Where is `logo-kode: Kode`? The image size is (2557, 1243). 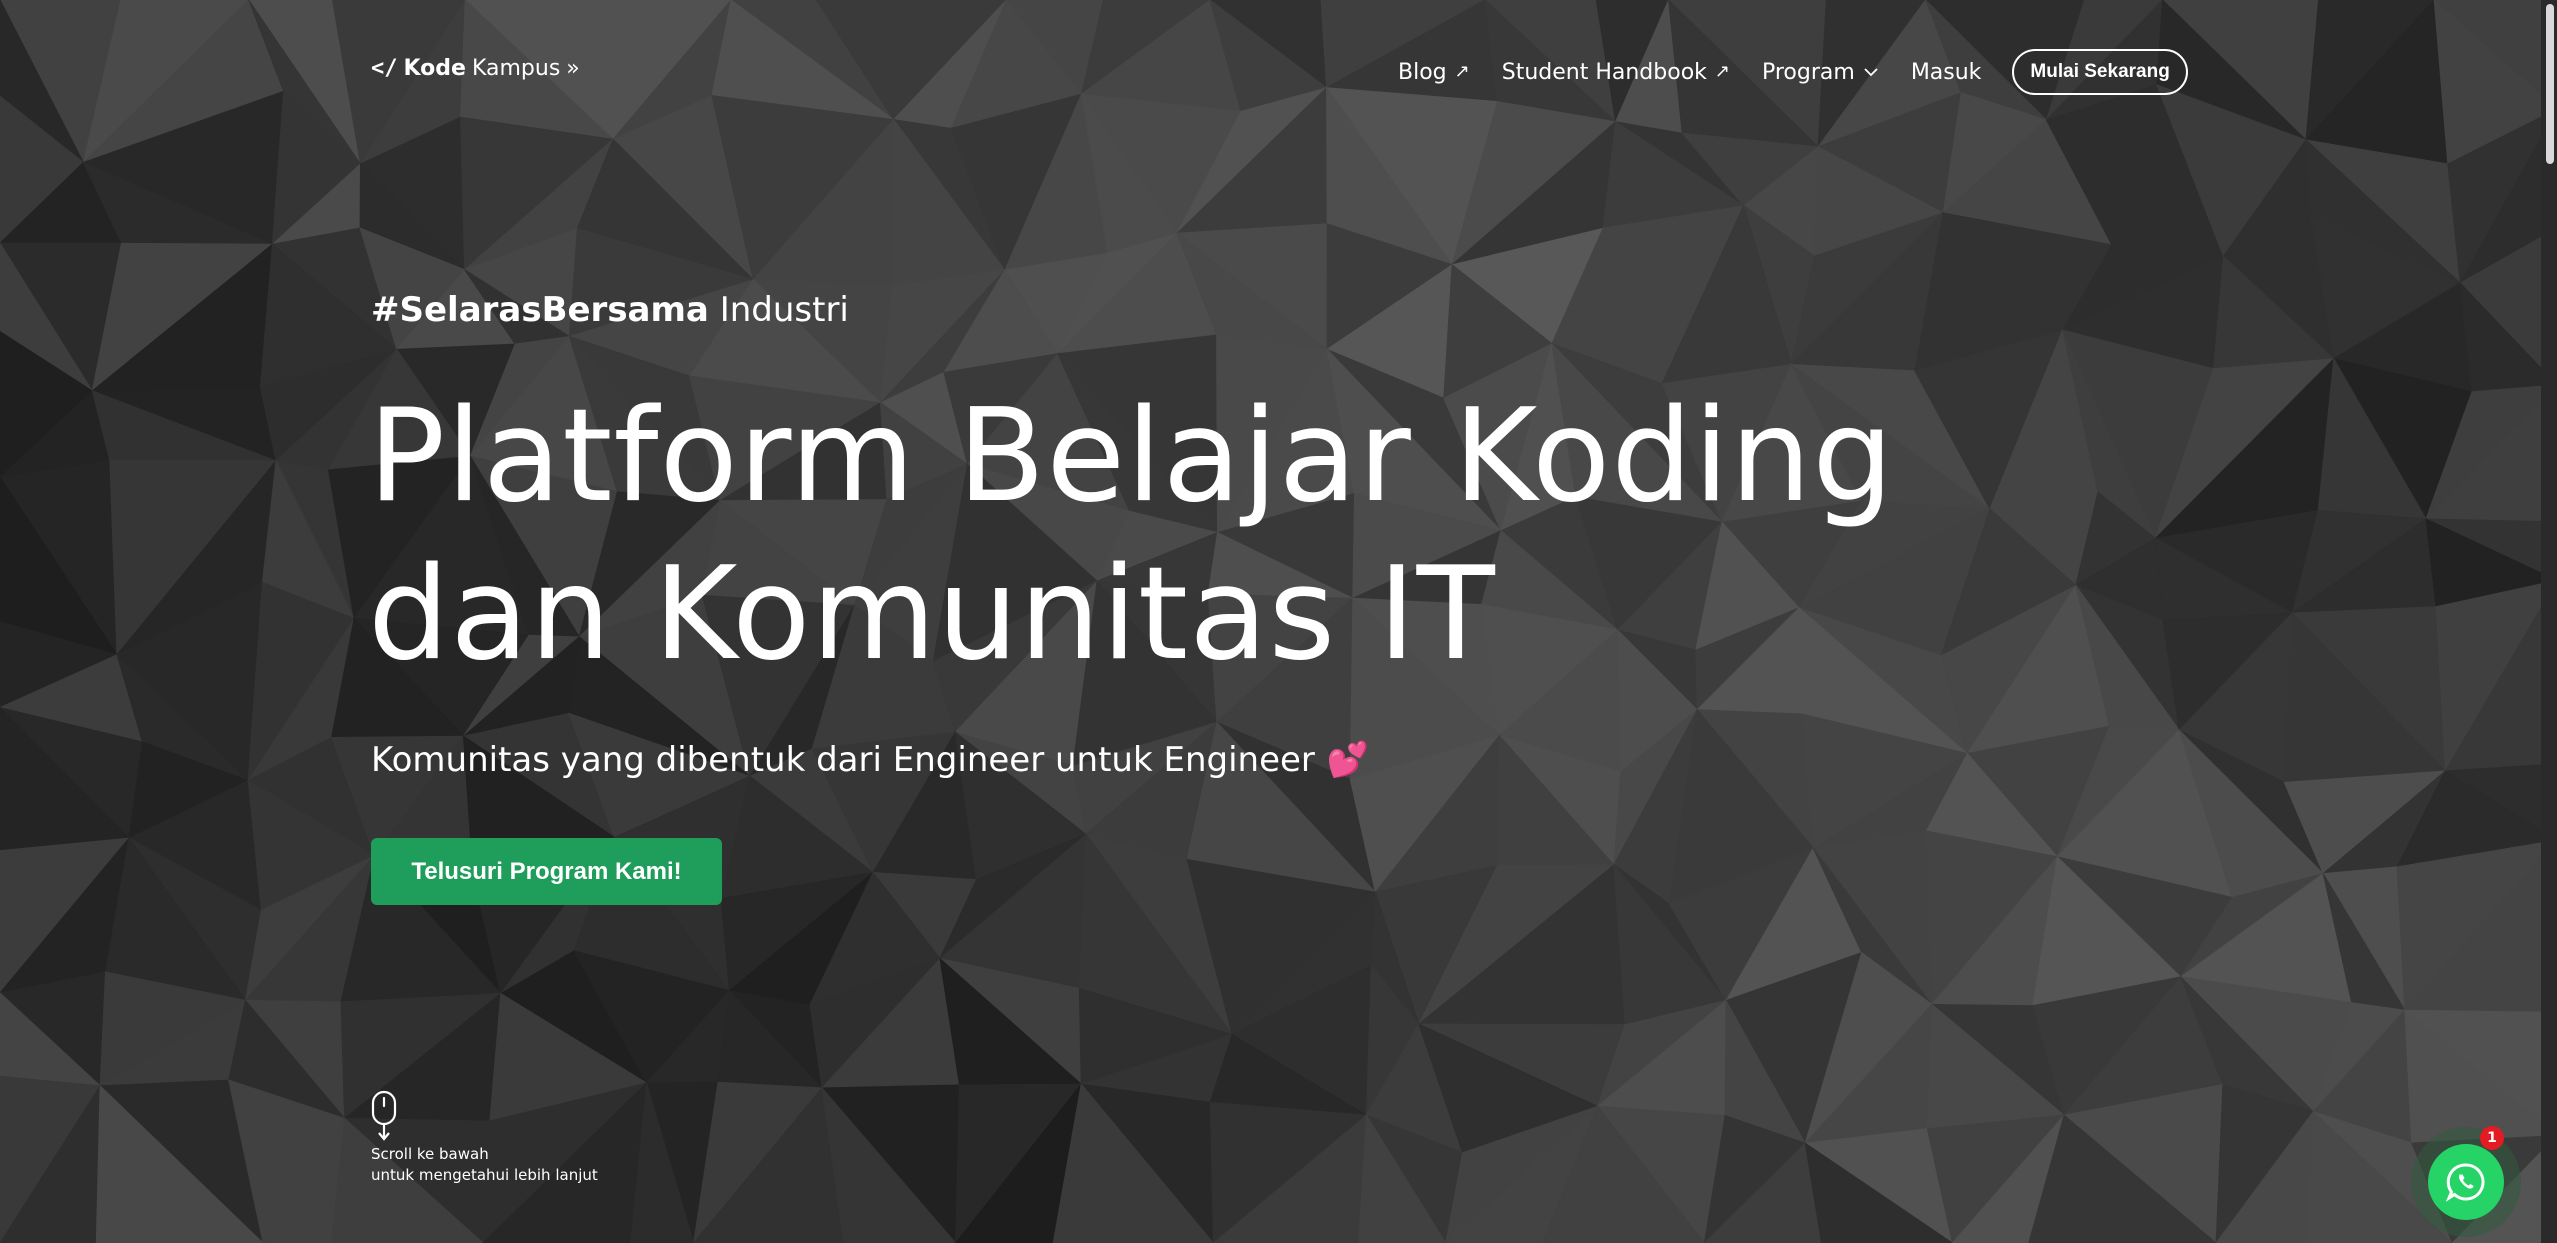
logo-kode: Kode is located at coordinates (434, 68).